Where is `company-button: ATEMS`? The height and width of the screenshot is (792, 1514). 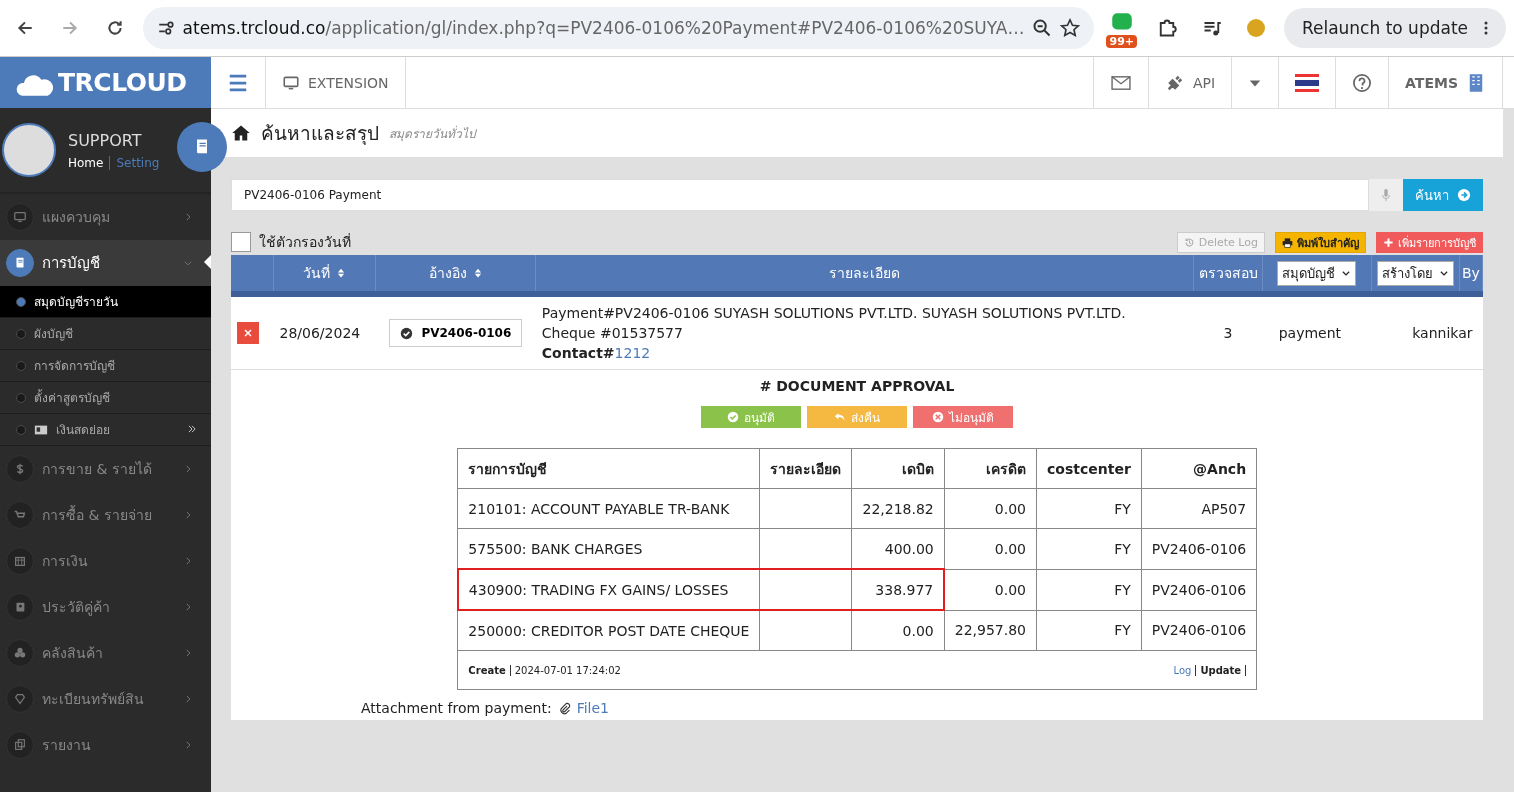 company-button: ATEMS is located at coordinates (1446, 82).